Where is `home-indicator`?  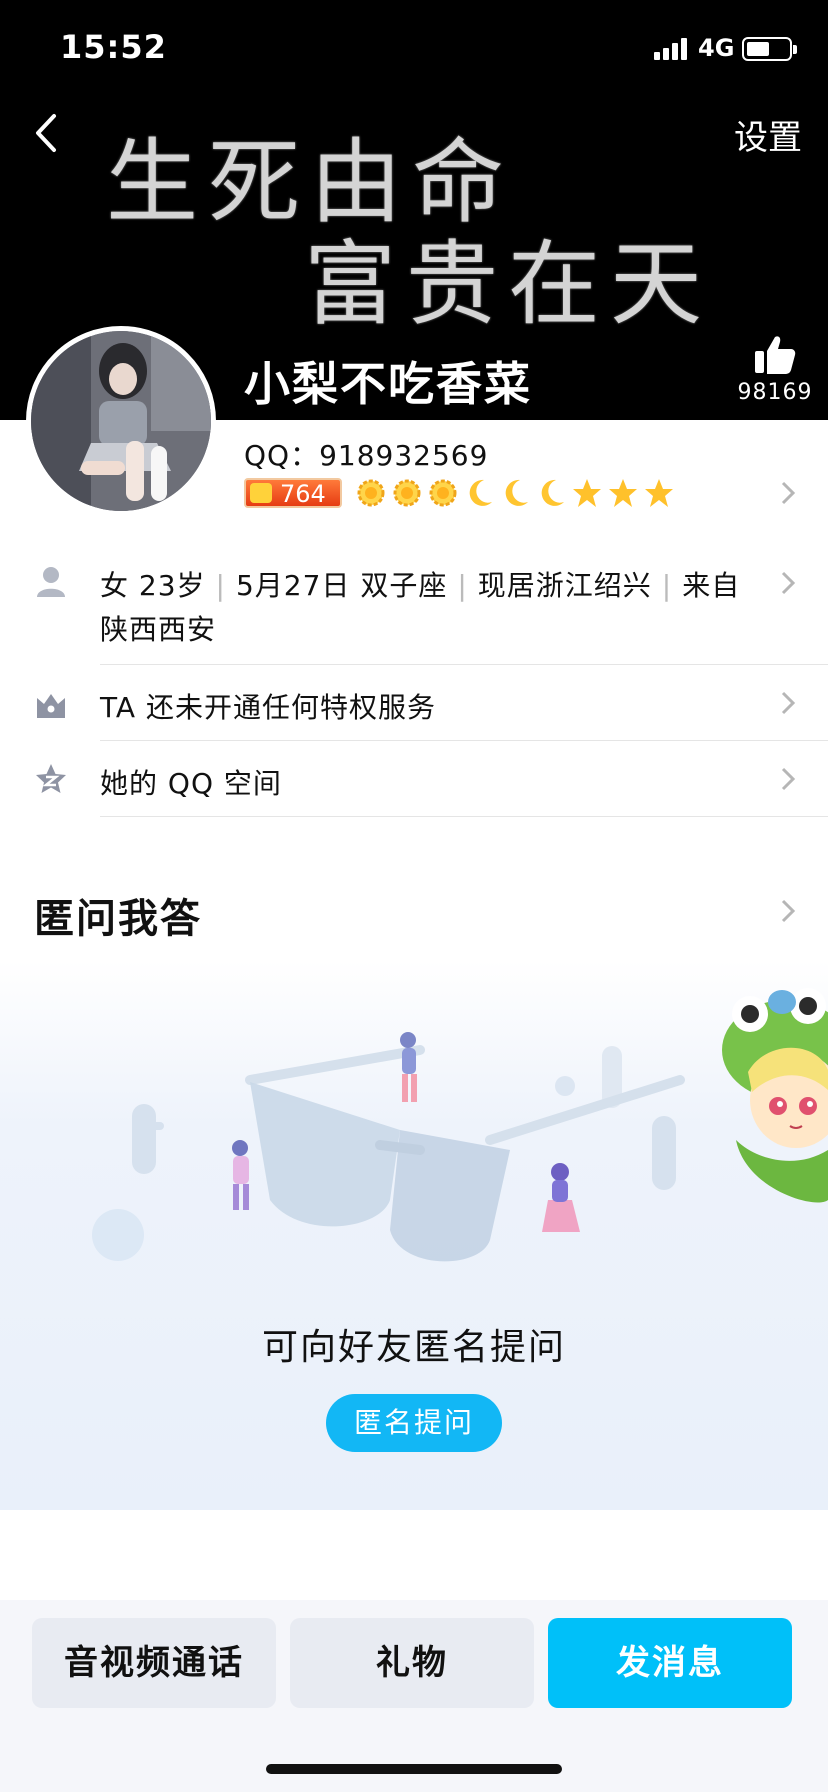 home-indicator is located at coordinates (414, 1769).